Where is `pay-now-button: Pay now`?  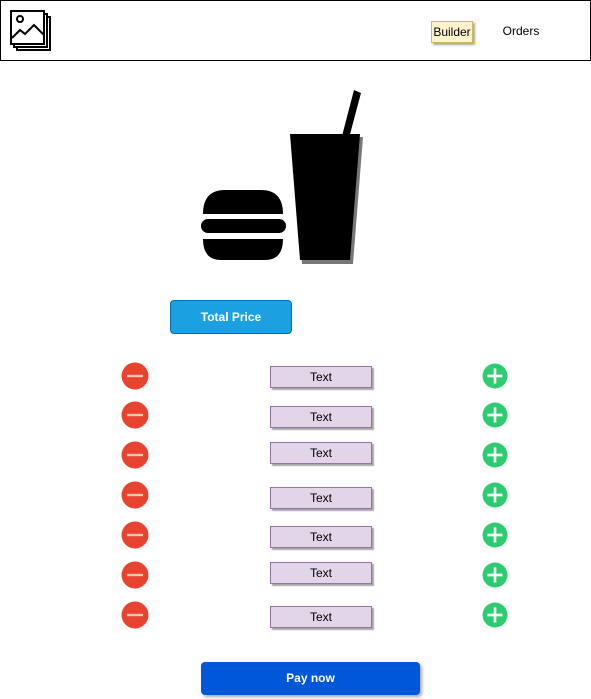 pay-now-button: Pay now is located at coordinates (310, 678).